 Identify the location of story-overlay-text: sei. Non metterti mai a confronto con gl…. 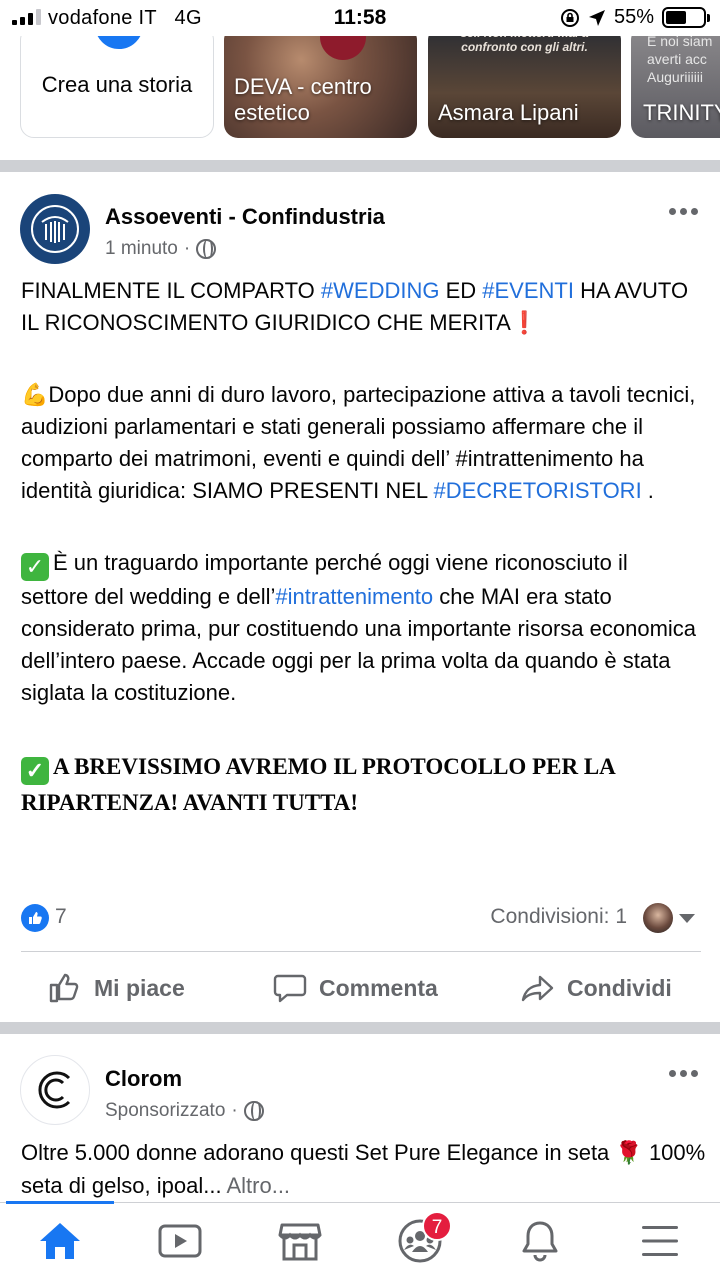
(524, 45).